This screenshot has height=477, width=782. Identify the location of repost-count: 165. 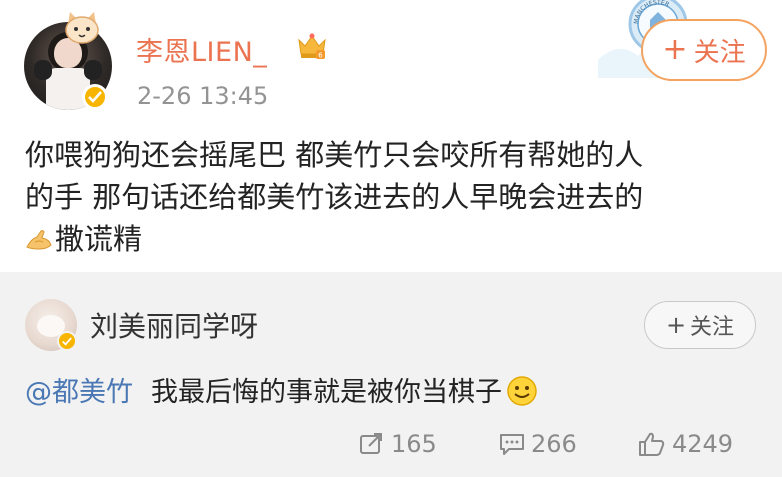
(414, 444).